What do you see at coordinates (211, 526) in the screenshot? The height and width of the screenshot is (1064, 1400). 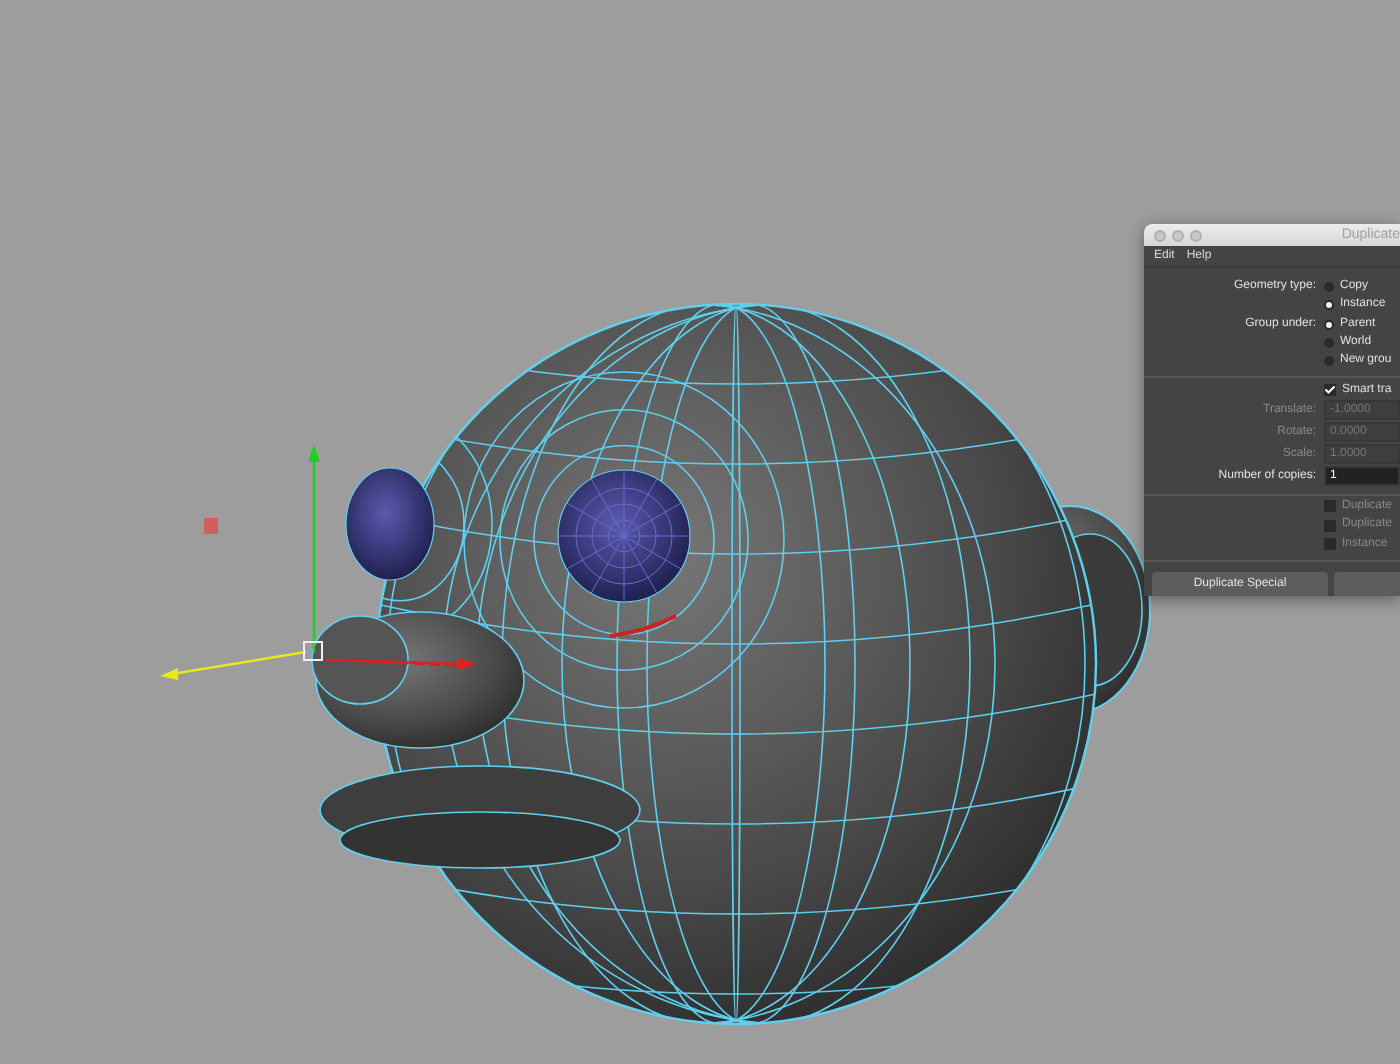 I see `pivot-marker-icon` at bounding box center [211, 526].